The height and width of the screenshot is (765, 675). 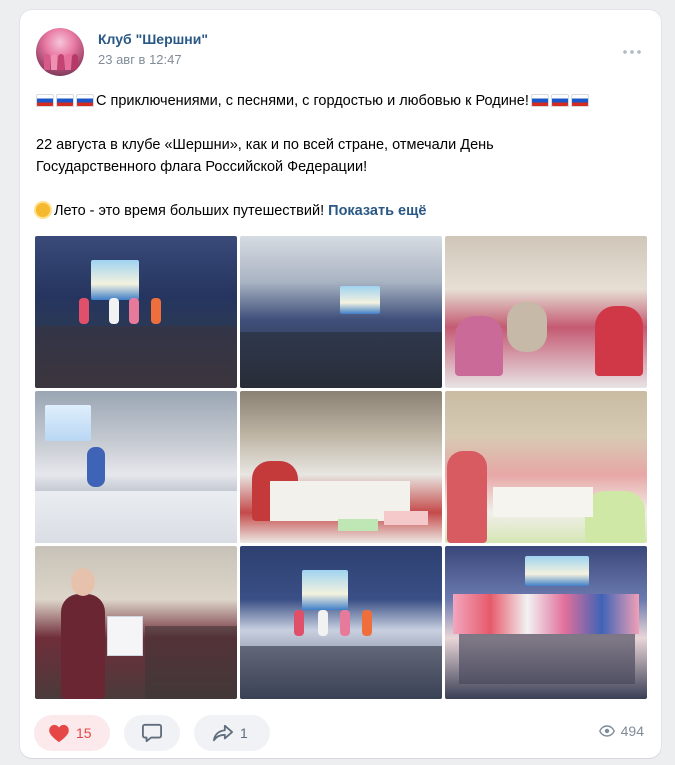 What do you see at coordinates (223, 733) in the screenshot?
I see `share-icon` at bounding box center [223, 733].